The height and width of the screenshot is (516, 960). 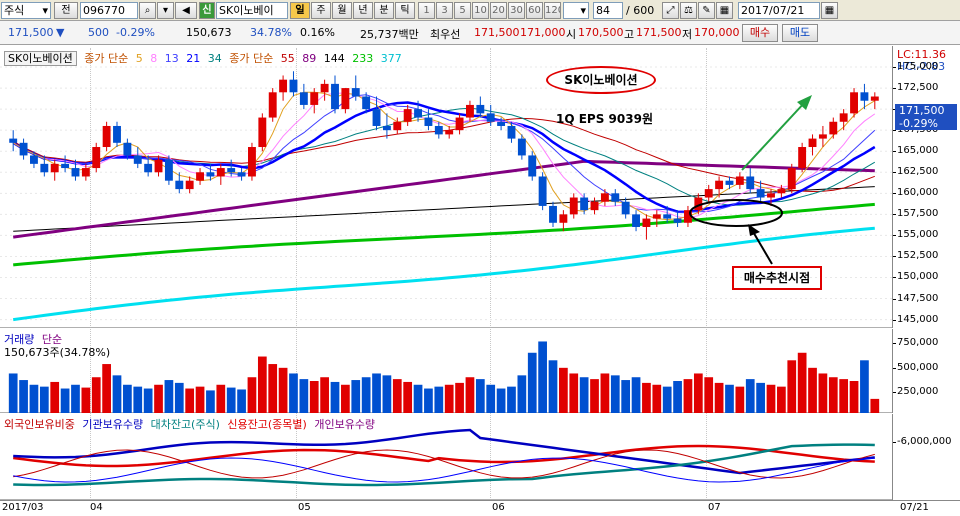 What do you see at coordinates (497, 32) in the screenshot?
I see `best-ask: 171,500` at bounding box center [497, 32].